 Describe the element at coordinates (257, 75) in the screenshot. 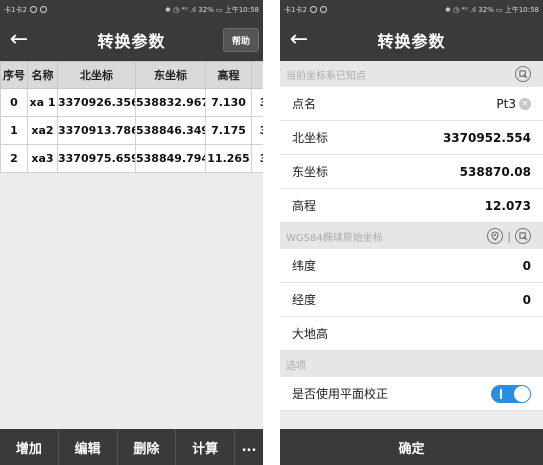

I see `col-extra-header` at that location.